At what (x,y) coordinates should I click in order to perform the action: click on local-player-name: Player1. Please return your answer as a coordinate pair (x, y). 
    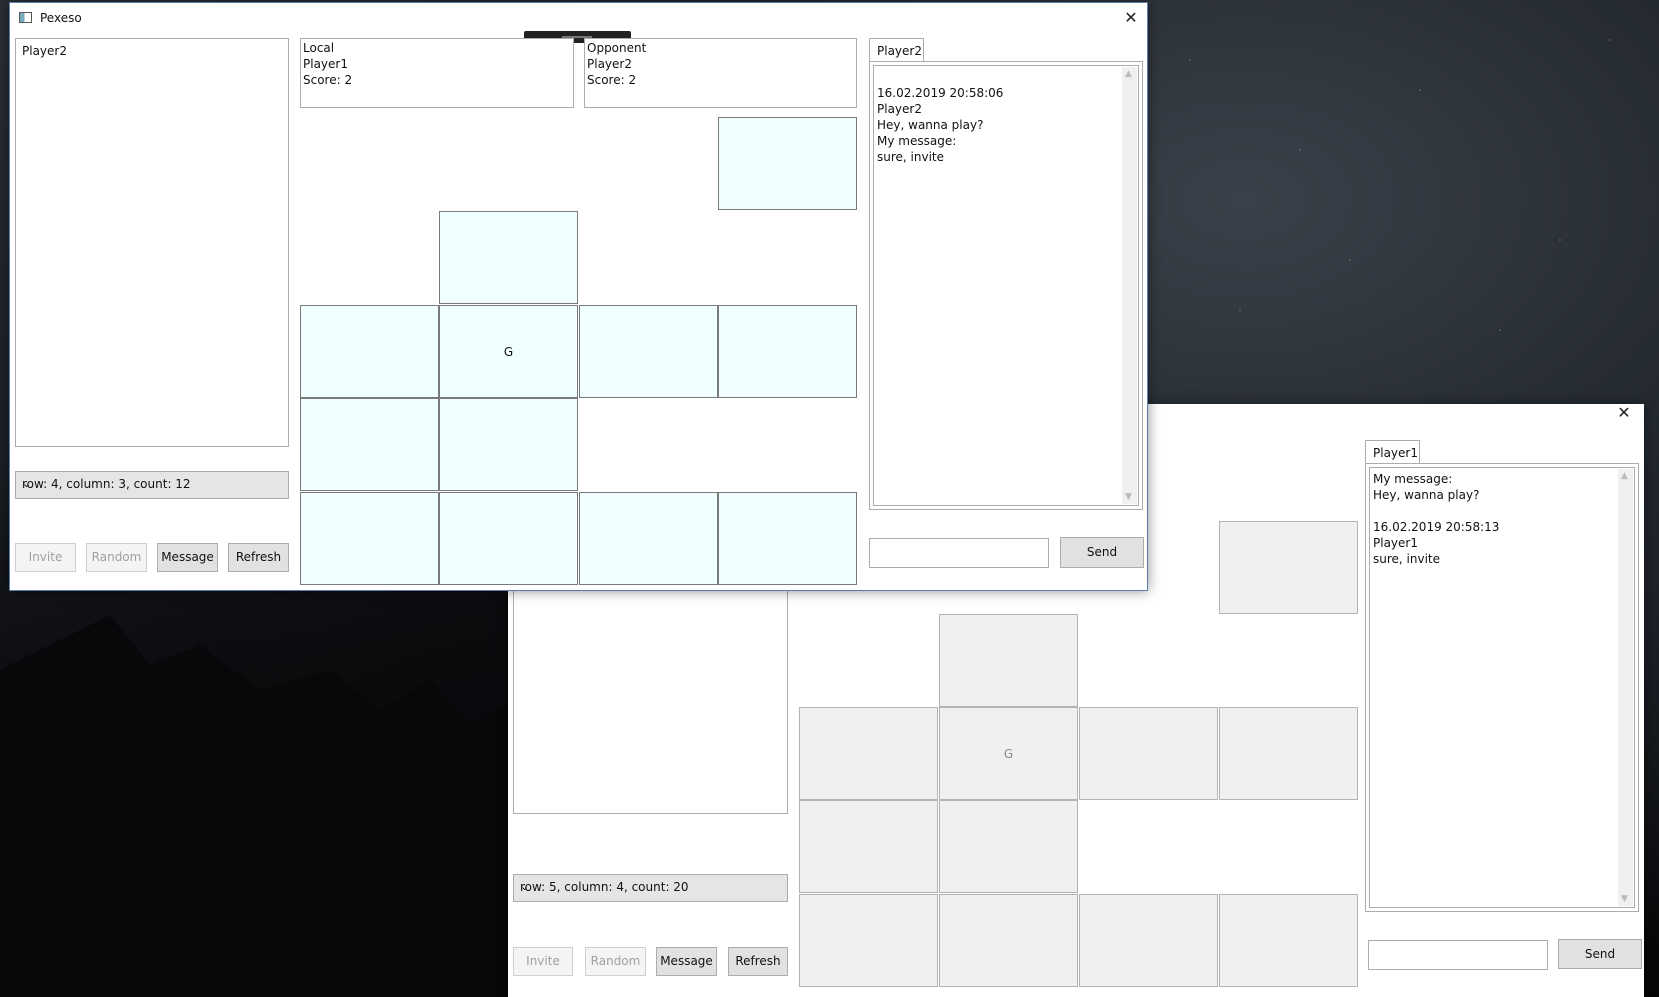
    Looking at the image, I should click on (325, 64).